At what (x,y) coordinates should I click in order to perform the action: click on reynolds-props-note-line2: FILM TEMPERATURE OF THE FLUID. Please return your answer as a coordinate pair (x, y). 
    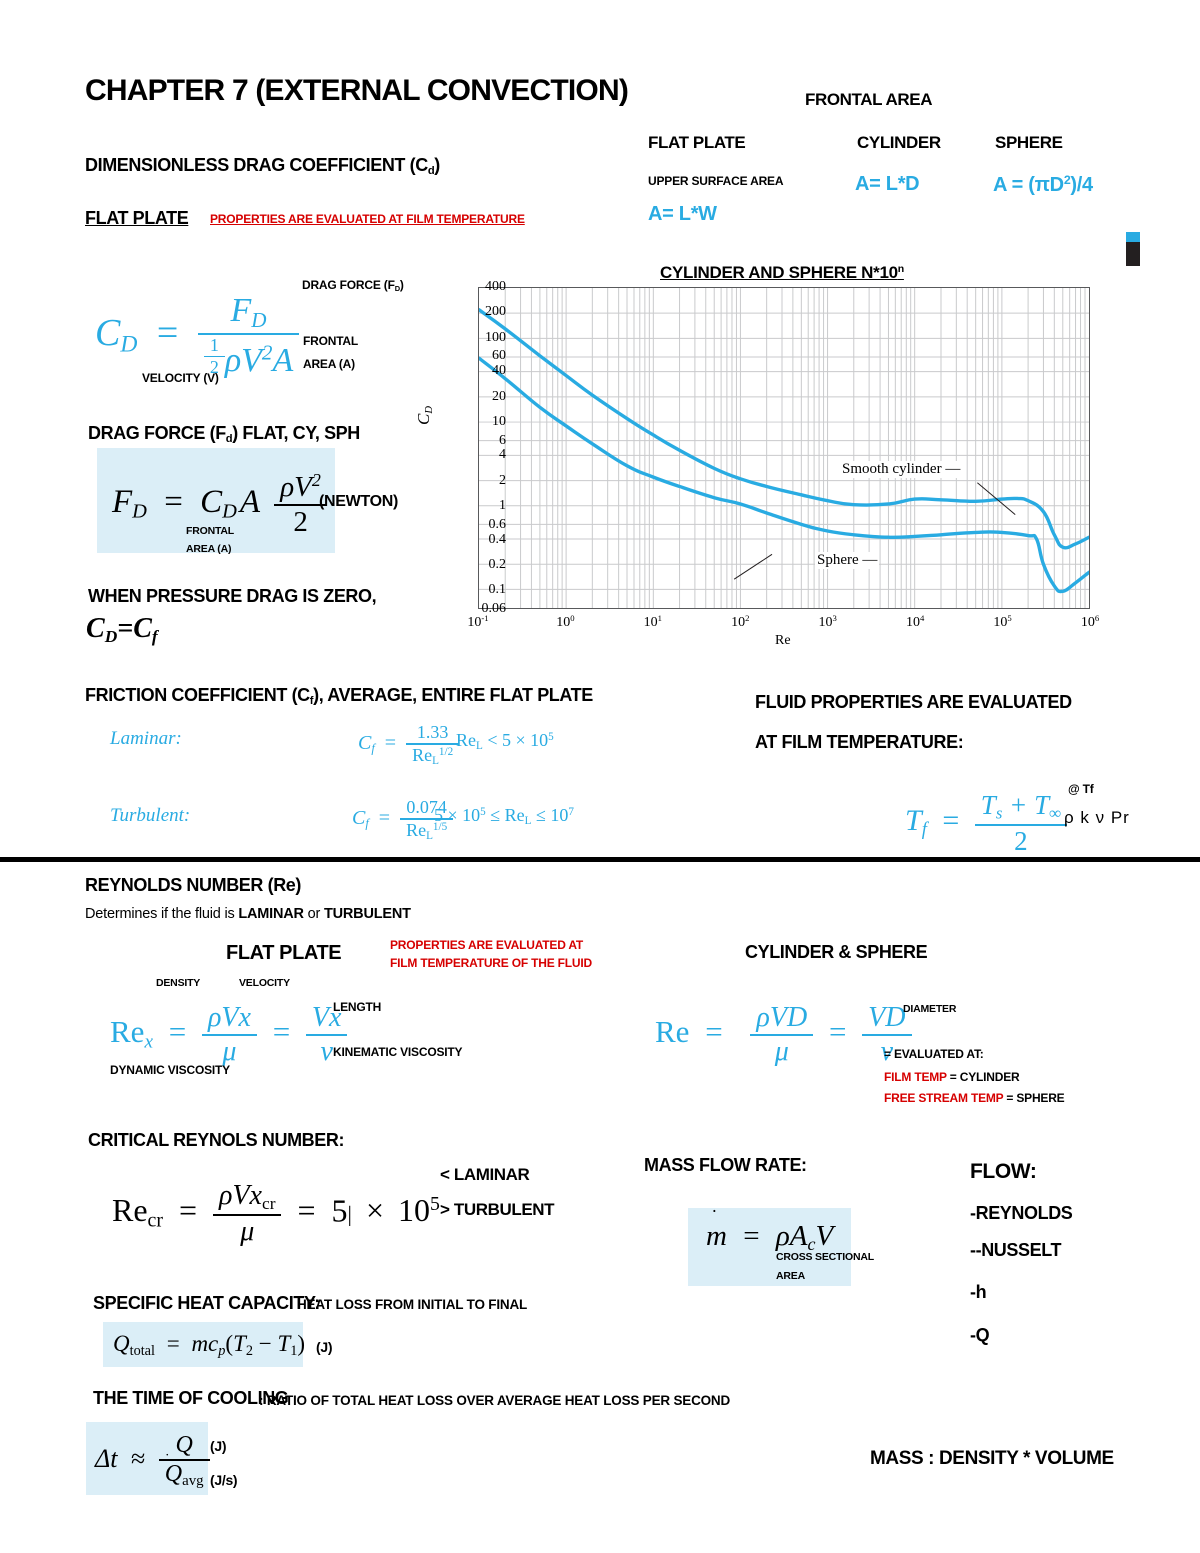
    Looking at the image, I should click on (491, 963).